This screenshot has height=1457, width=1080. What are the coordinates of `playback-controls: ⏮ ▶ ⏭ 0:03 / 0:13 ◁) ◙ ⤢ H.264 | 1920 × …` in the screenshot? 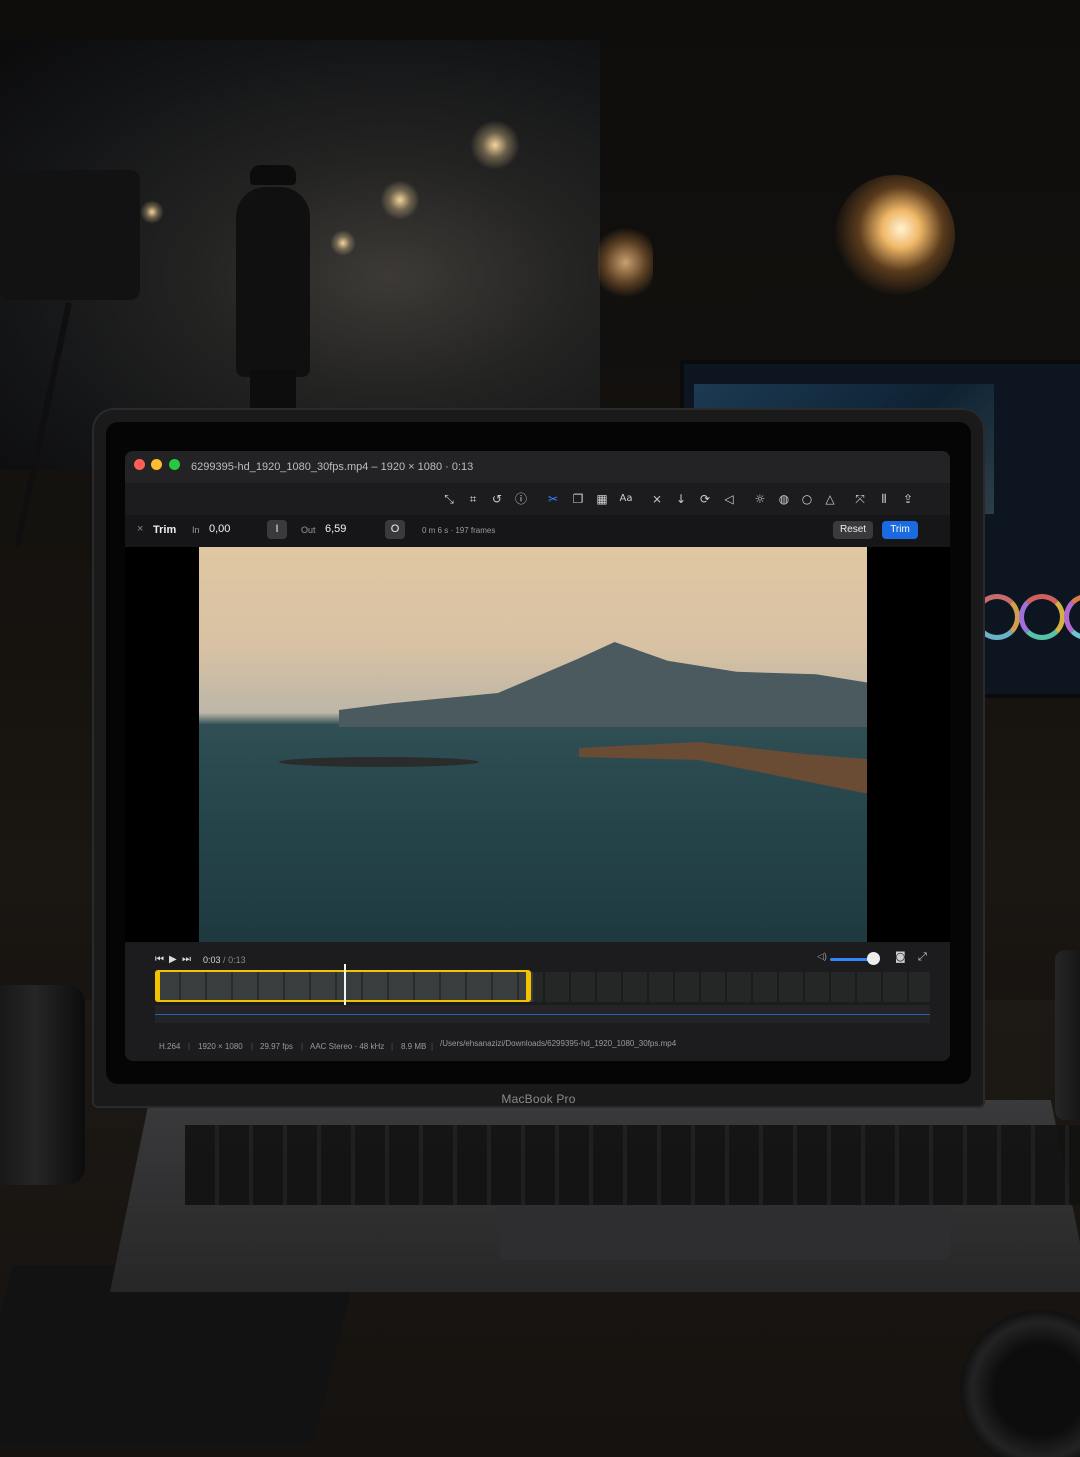 It's located at (537, 1001).